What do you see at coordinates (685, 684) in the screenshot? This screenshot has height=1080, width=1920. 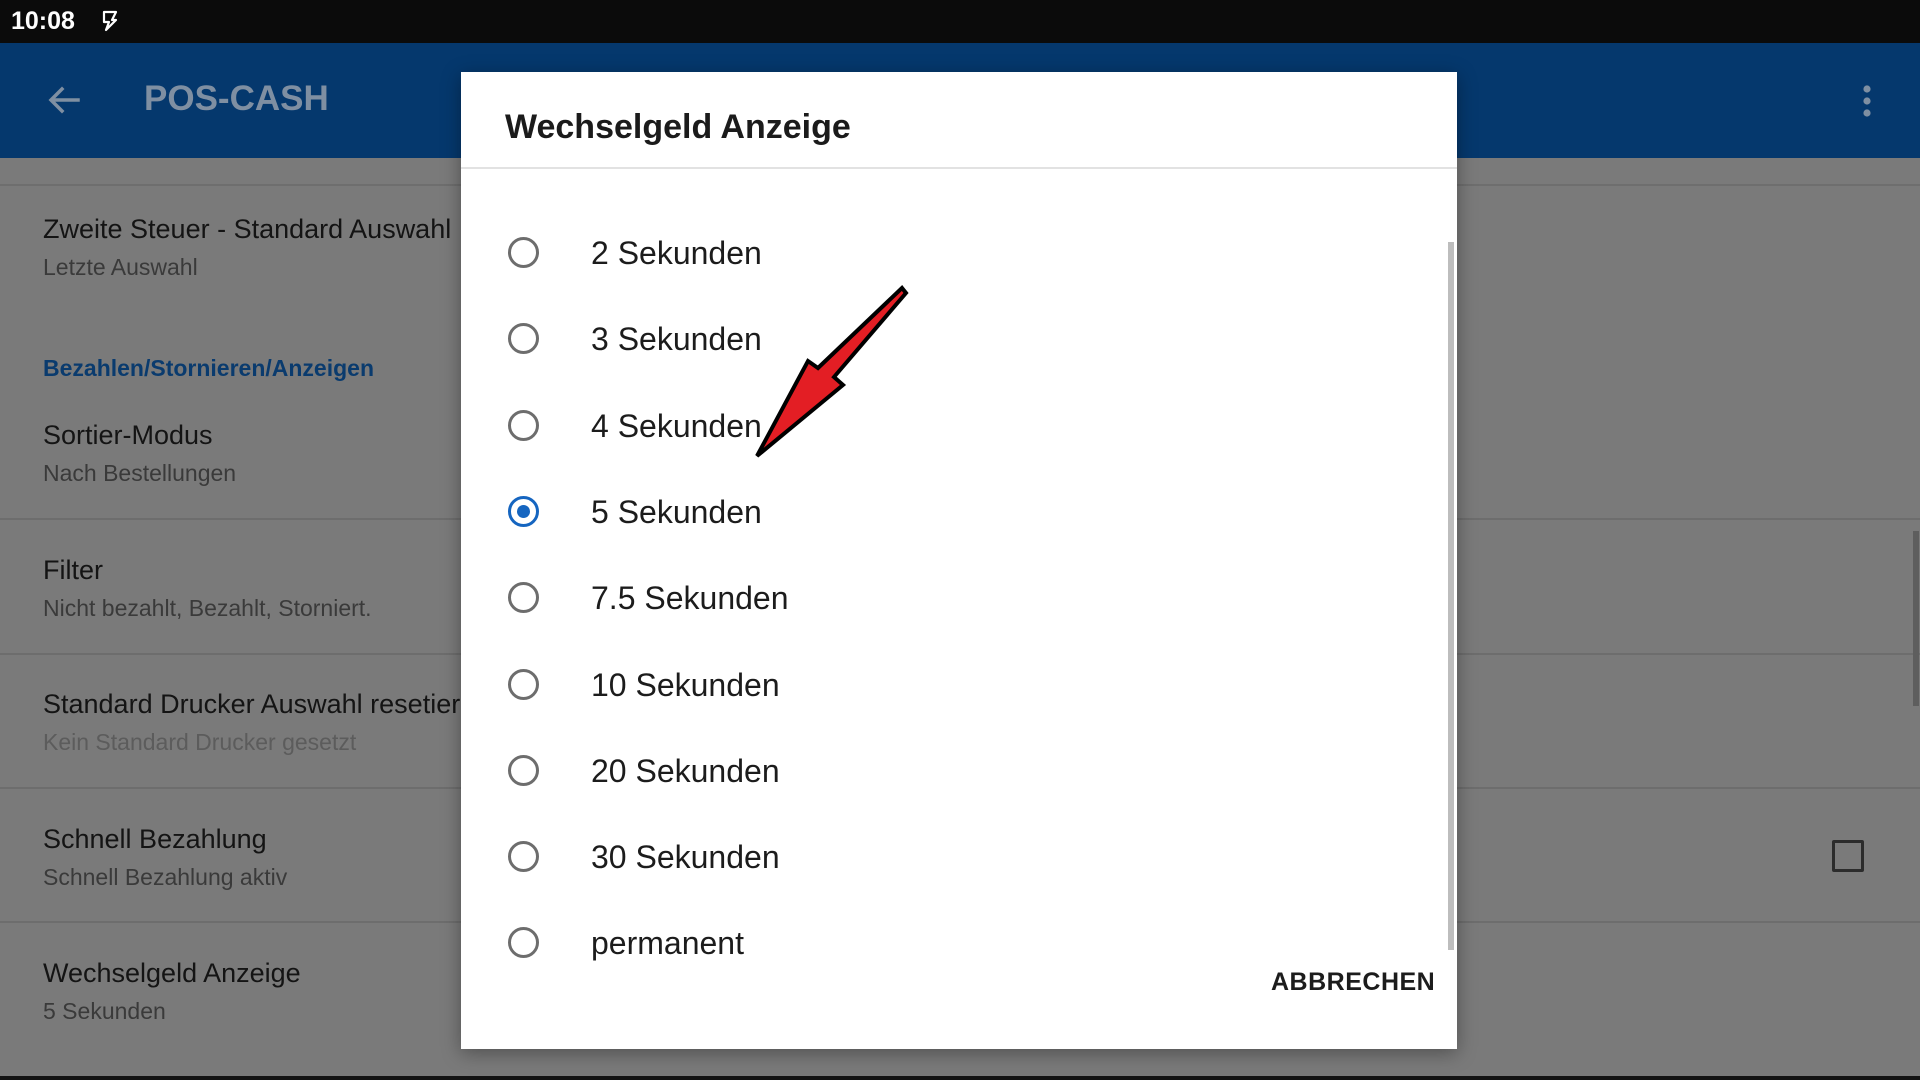 I see `radio-option-label: 10 Sekunden` at bounding box center [685, 684].